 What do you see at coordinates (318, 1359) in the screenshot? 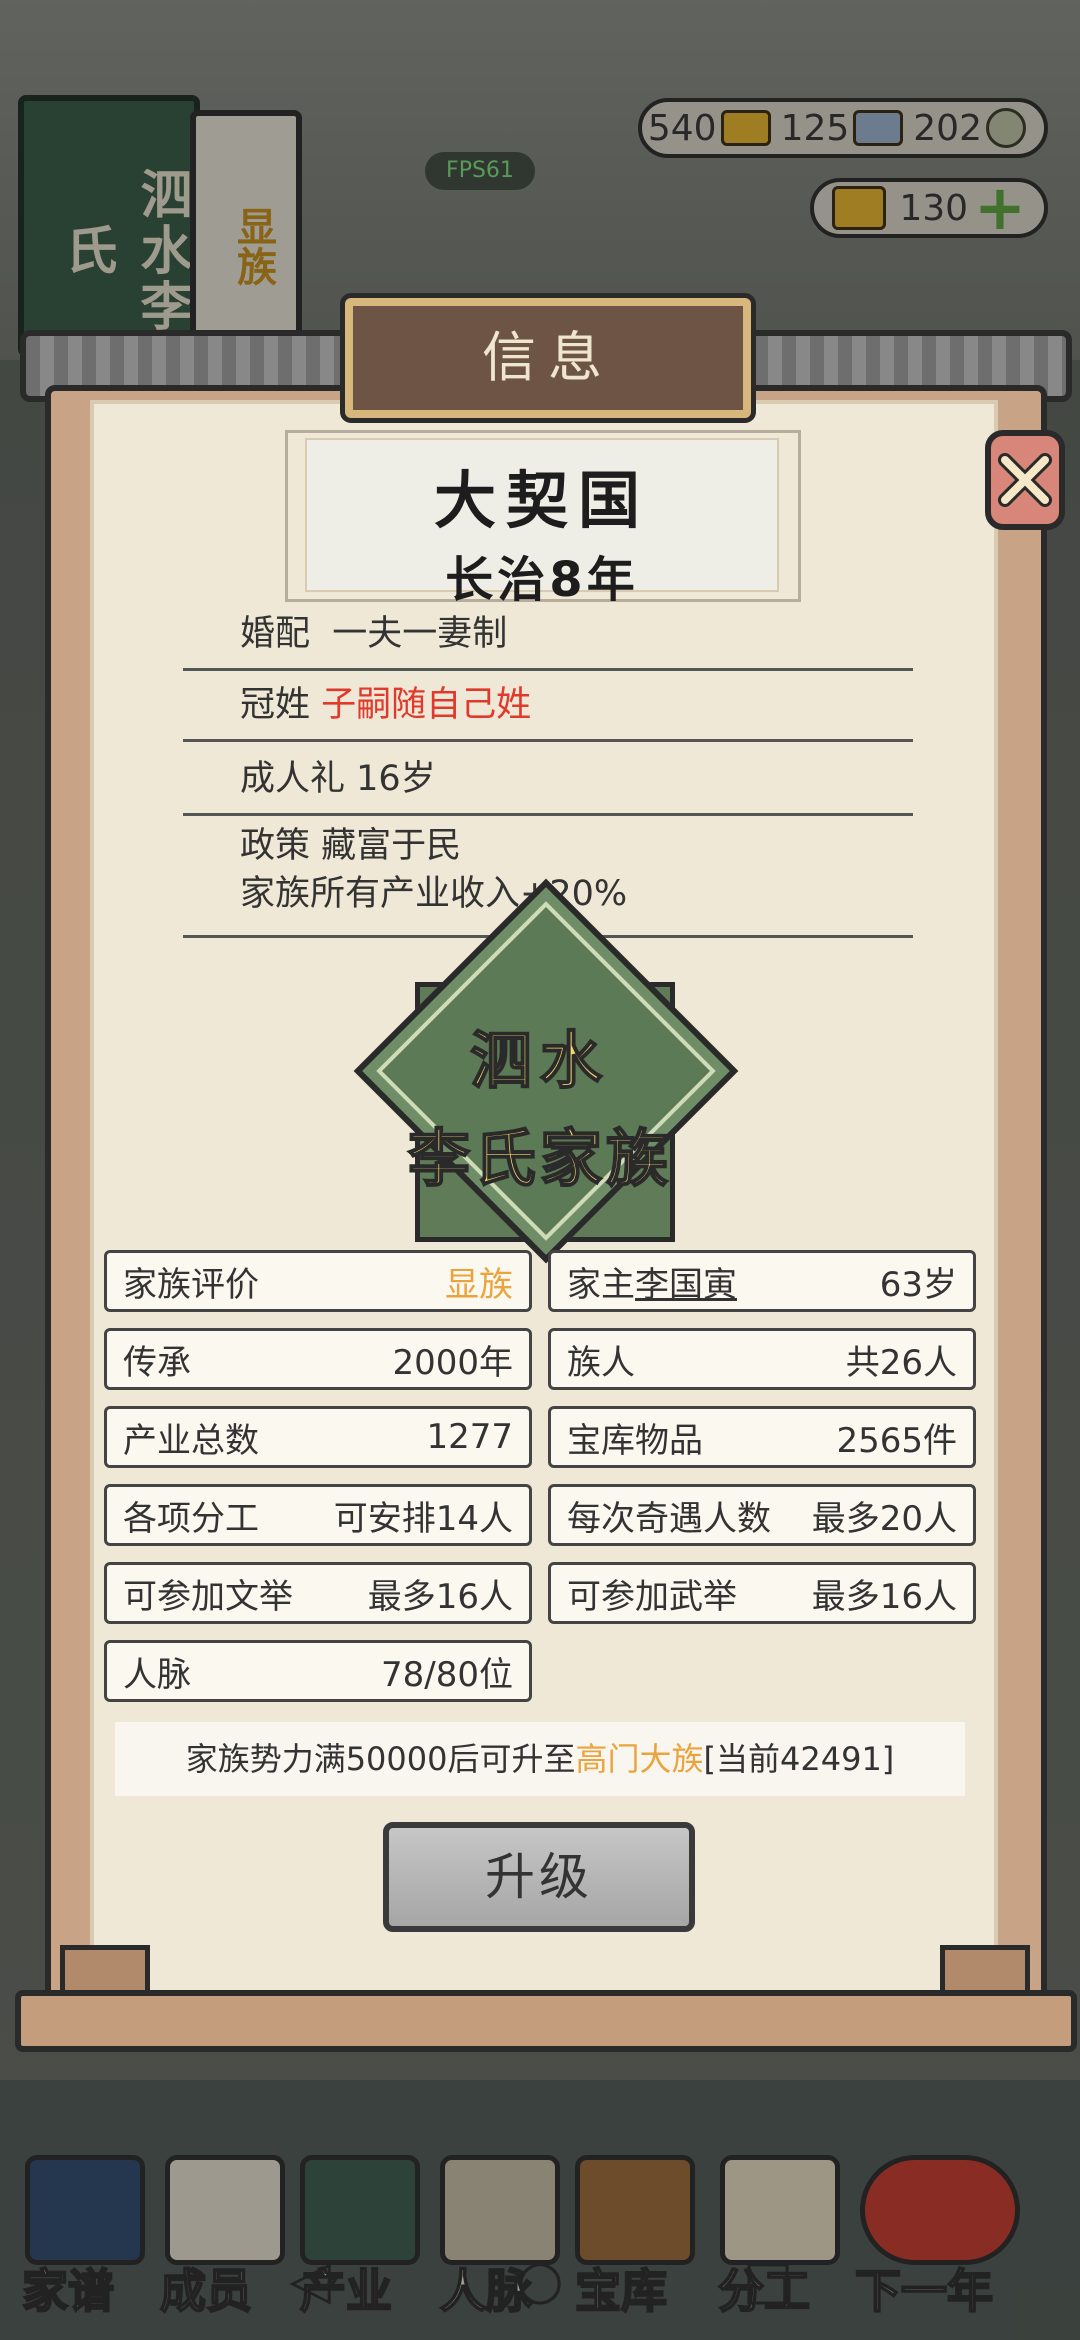
I see `stat-inheritance: 传承 2000年` at bounding box center [318, 1359].